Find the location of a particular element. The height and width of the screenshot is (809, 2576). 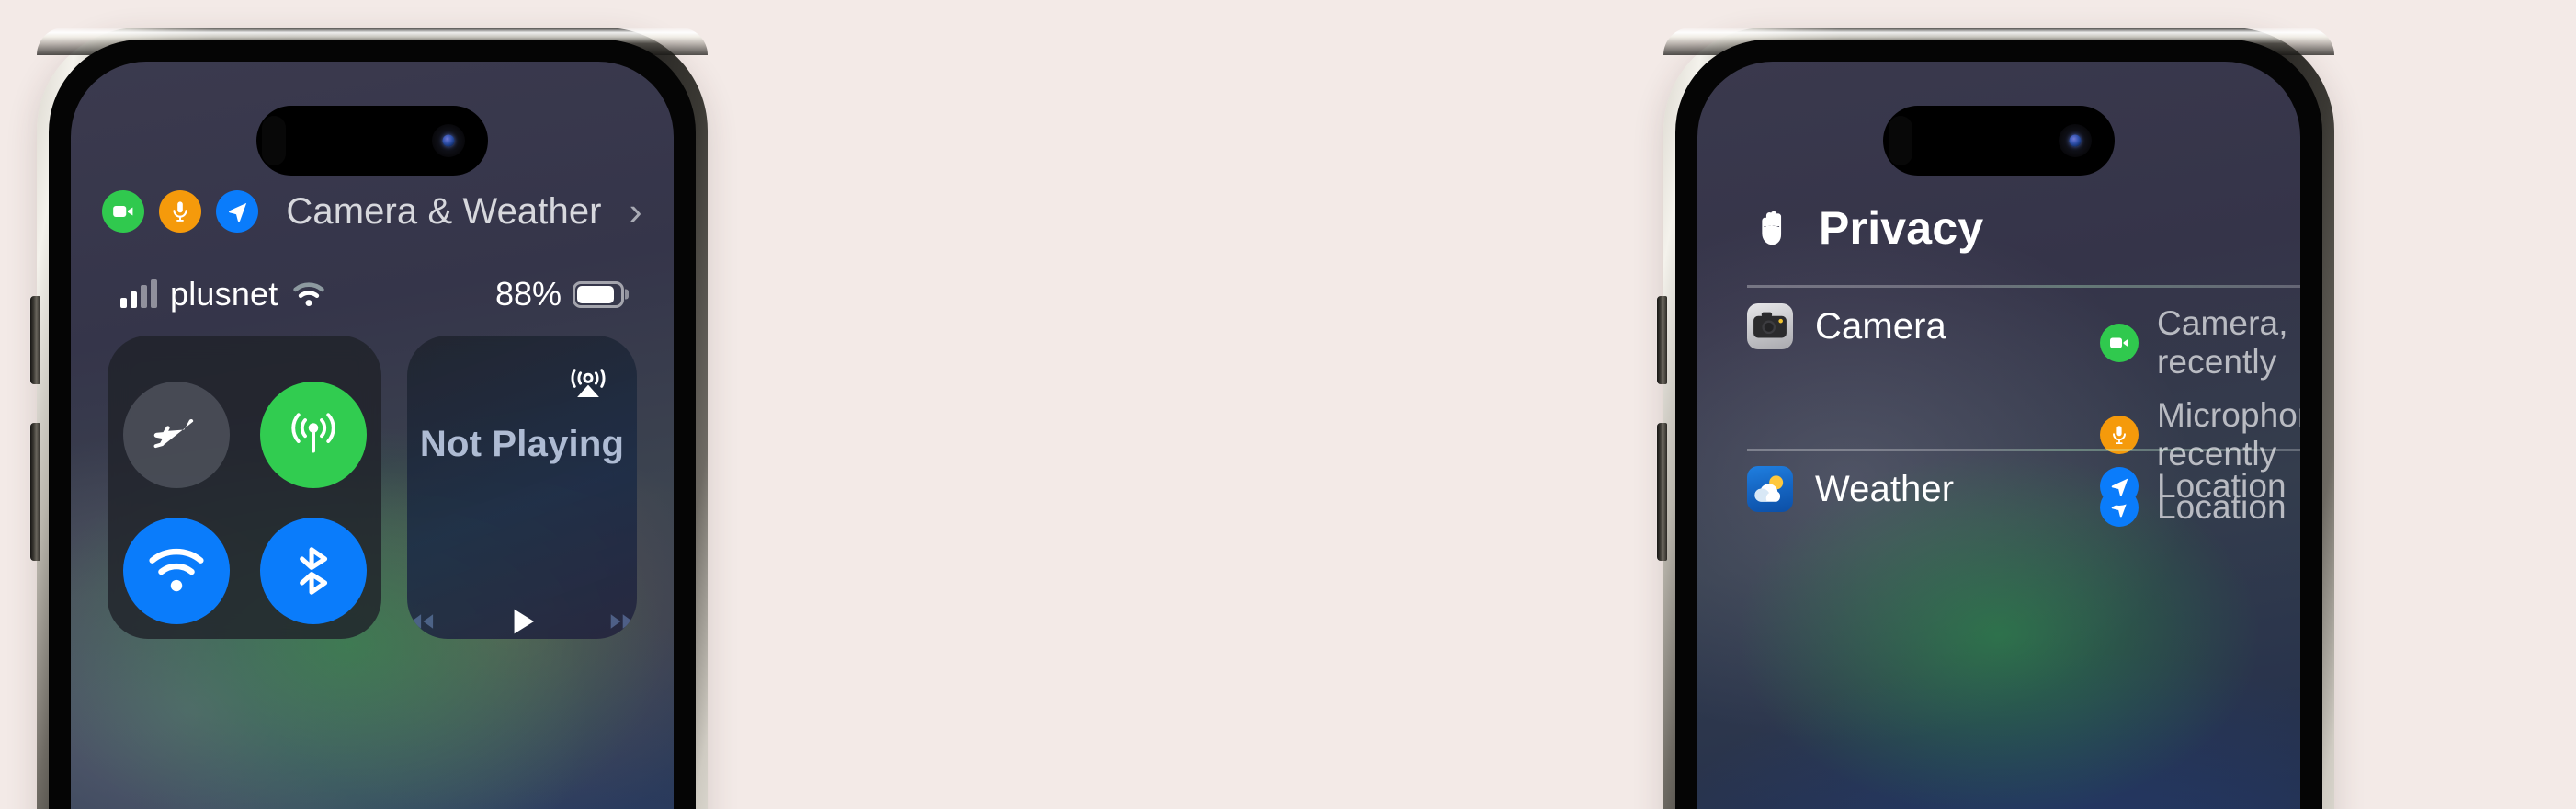

privacy-usage-label: Location is located at coordinates (2222, 486).